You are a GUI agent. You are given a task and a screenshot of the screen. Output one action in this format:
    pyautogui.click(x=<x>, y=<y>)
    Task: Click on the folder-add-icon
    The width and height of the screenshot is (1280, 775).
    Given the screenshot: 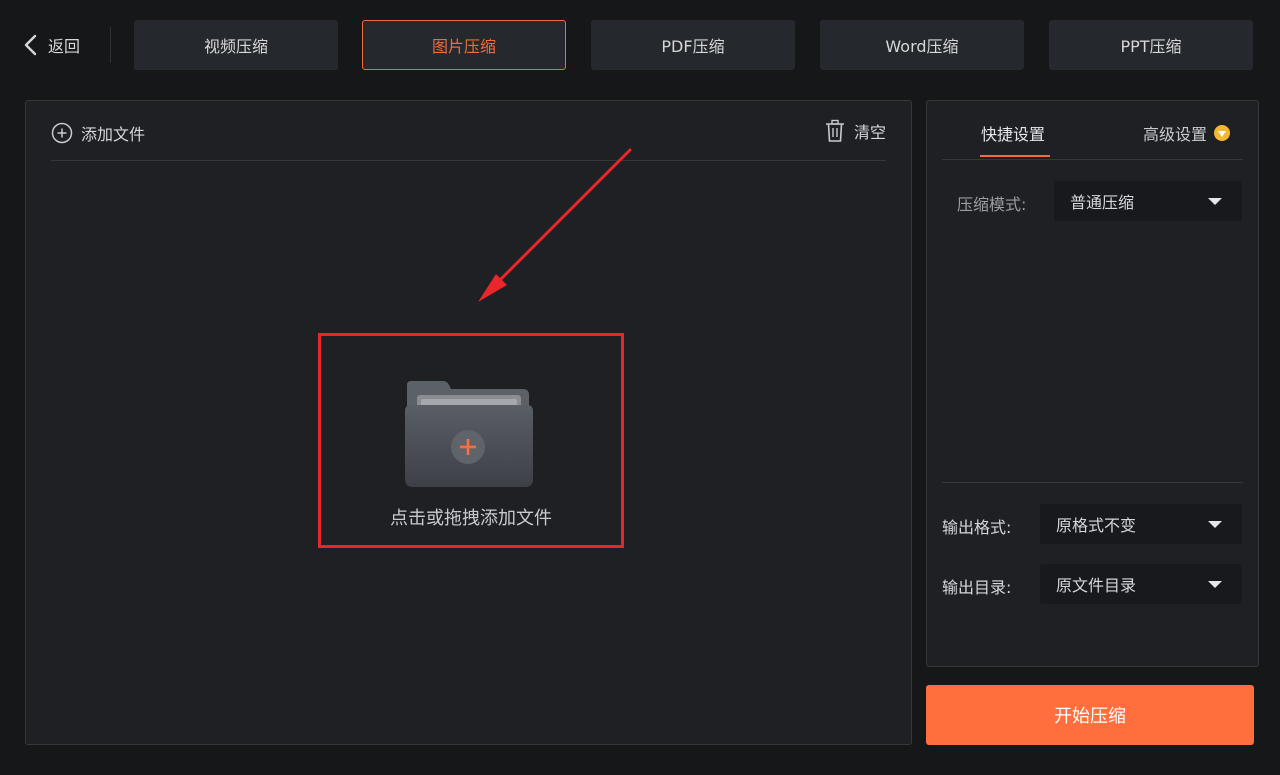 What is the action you would take?
    pyautogui.click(x=469, y=434)
    